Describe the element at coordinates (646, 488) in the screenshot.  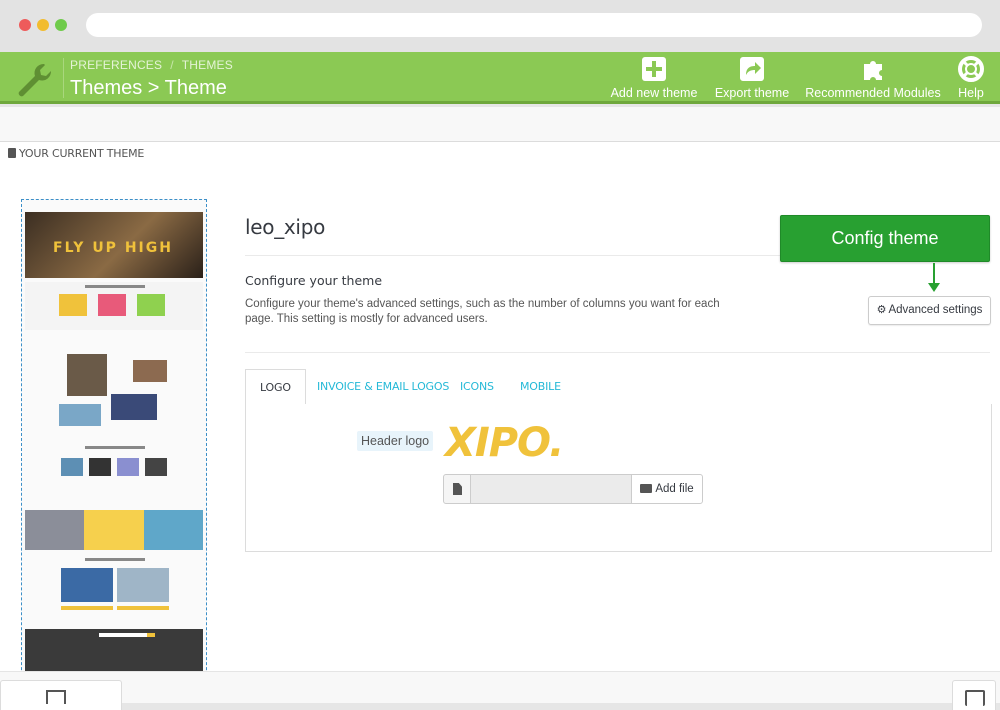
I see `folder-open-icon` at that location.